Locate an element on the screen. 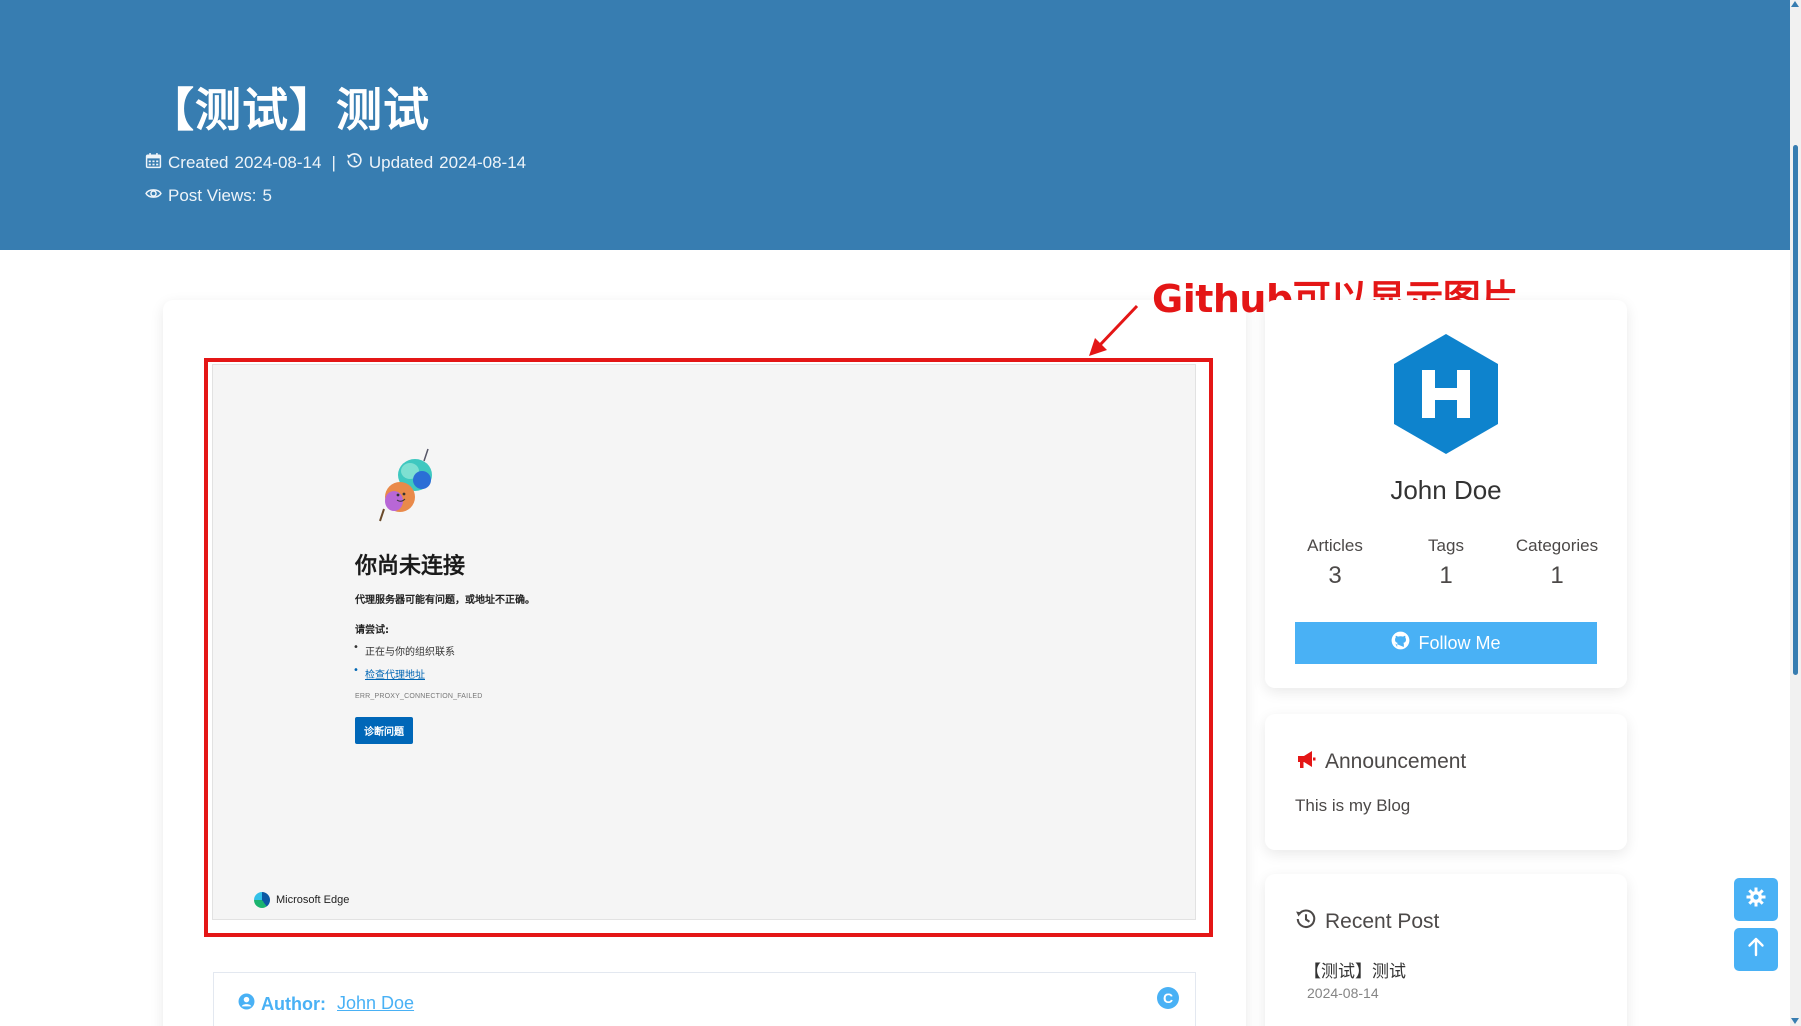 The image size is (1801, 1026). stat-articles: Articles 3 is located at coordinates (1335, 563).